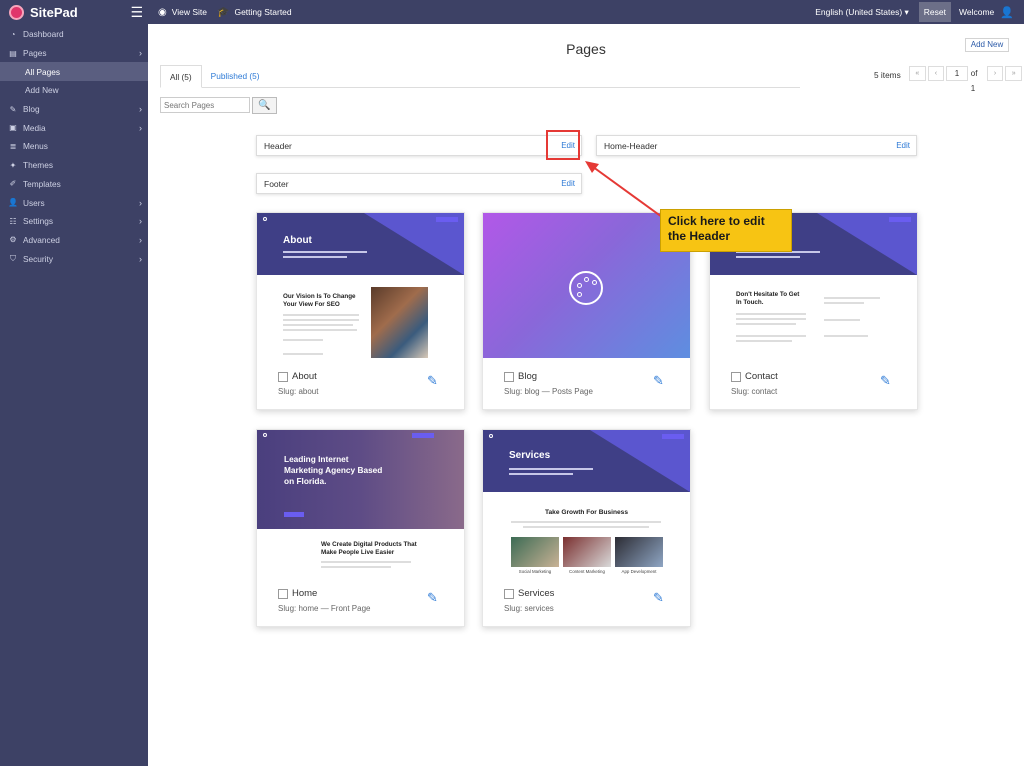 Image resolution: width=1024 pixels, height=766 pixels. What do you see at coordinates (74, 34) in the screenshot?
I see `sidebar-item-dashboard: ◔ Dashboard` at bounding box center [74, 34].